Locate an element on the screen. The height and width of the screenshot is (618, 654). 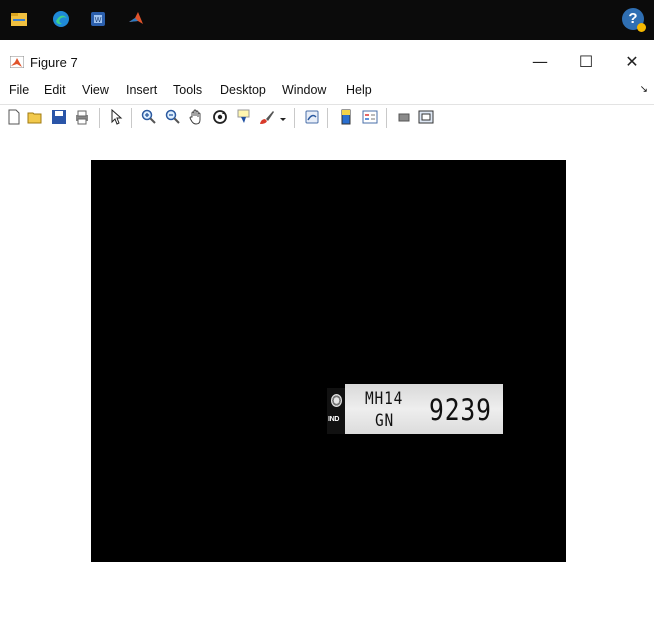
svg-text: W is located at coordinates (98, 20).